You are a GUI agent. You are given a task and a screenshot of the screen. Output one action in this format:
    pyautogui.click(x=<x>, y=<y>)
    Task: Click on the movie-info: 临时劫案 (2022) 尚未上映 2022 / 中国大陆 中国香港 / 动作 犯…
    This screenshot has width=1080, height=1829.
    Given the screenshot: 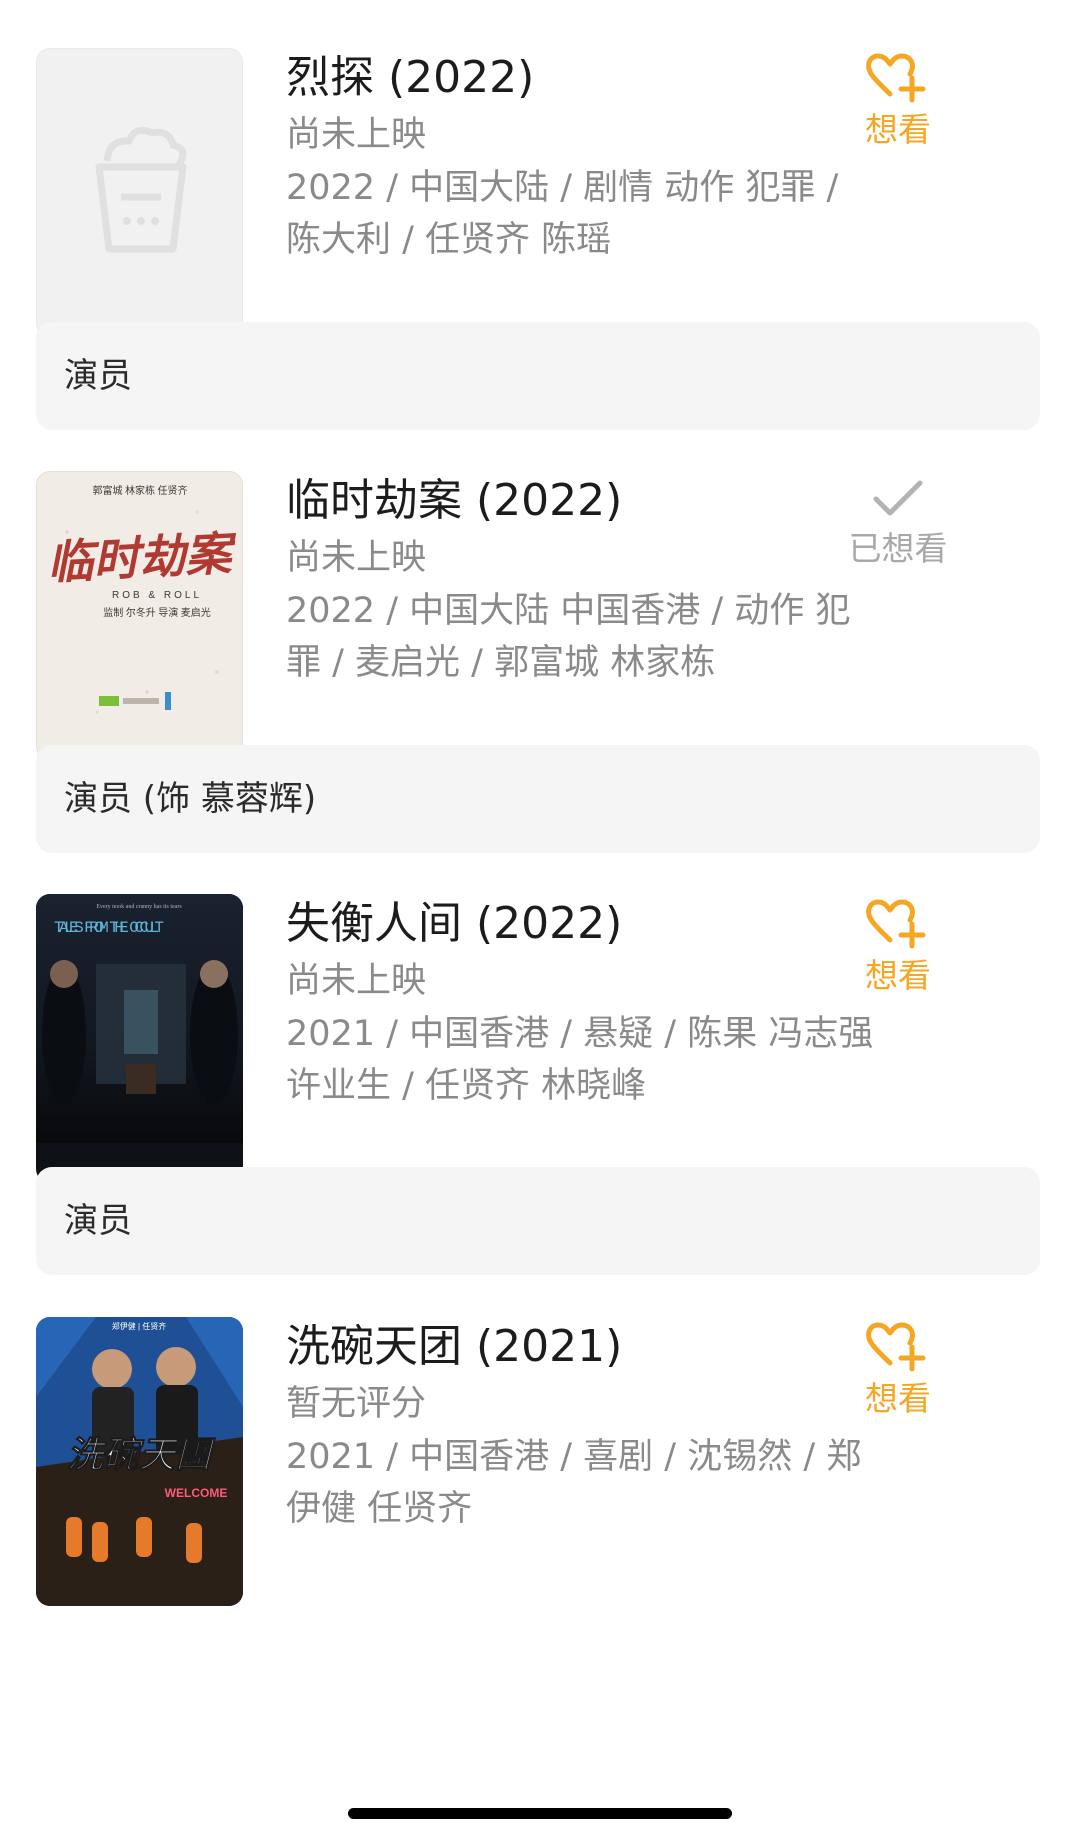 What is the action you would take?
    pyautogui.click(x=586, y=580)
    